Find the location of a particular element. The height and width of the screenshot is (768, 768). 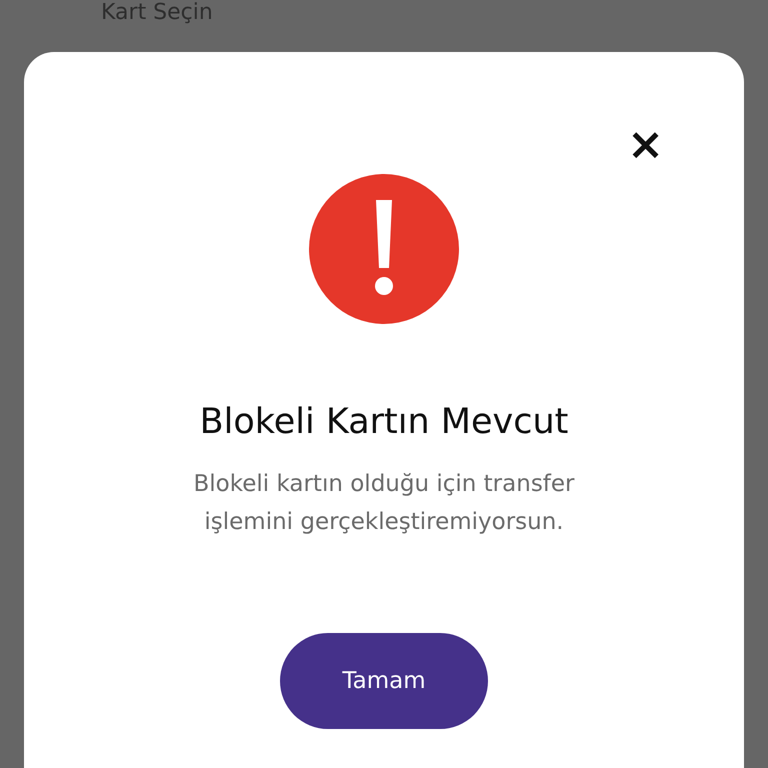

dialog-message: Blokeli kartın olduğu için transfer işlemini gerçekleştiremiyorsun. is located at coordinates (384, 503).